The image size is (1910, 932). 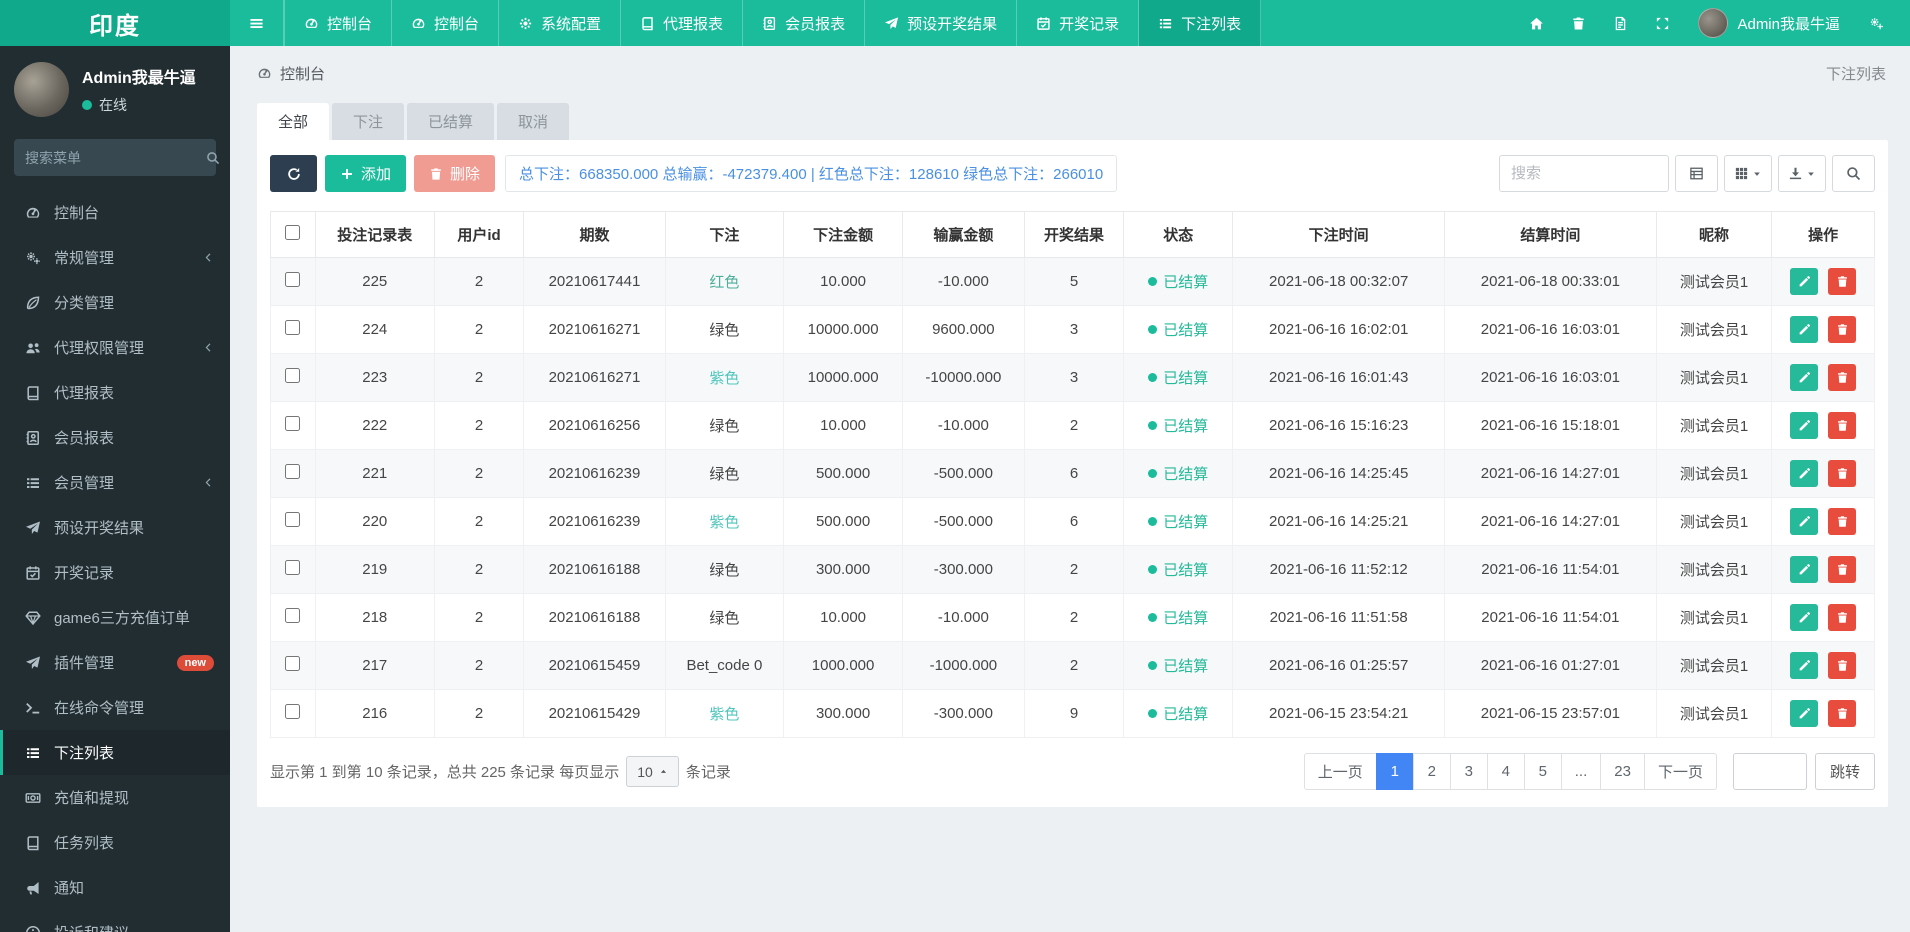 What do you see at coordinates (115, 392) in the screenshot?
I see `sidebar-item: 代理报表` at bounding box center [115, 392].